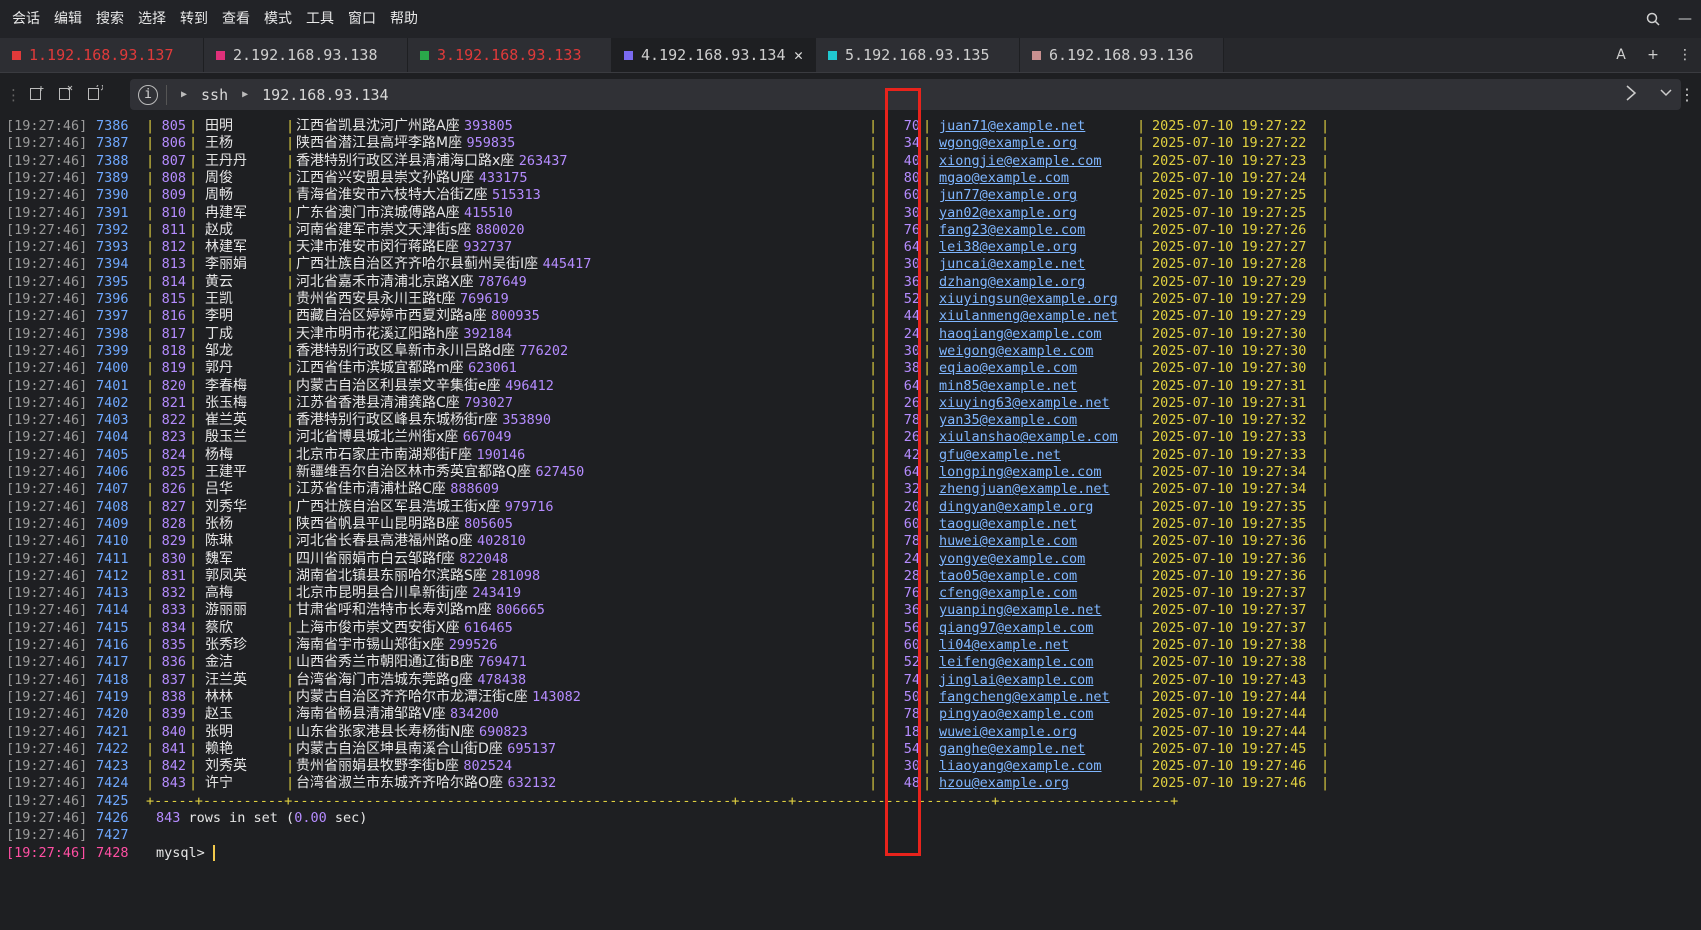 The height and width of the screenshot is (930, 1701). What do you see at coordinates (152, 19) in the screenshot?
I see `menu-select: 选择` at bounding box center [152, 19].